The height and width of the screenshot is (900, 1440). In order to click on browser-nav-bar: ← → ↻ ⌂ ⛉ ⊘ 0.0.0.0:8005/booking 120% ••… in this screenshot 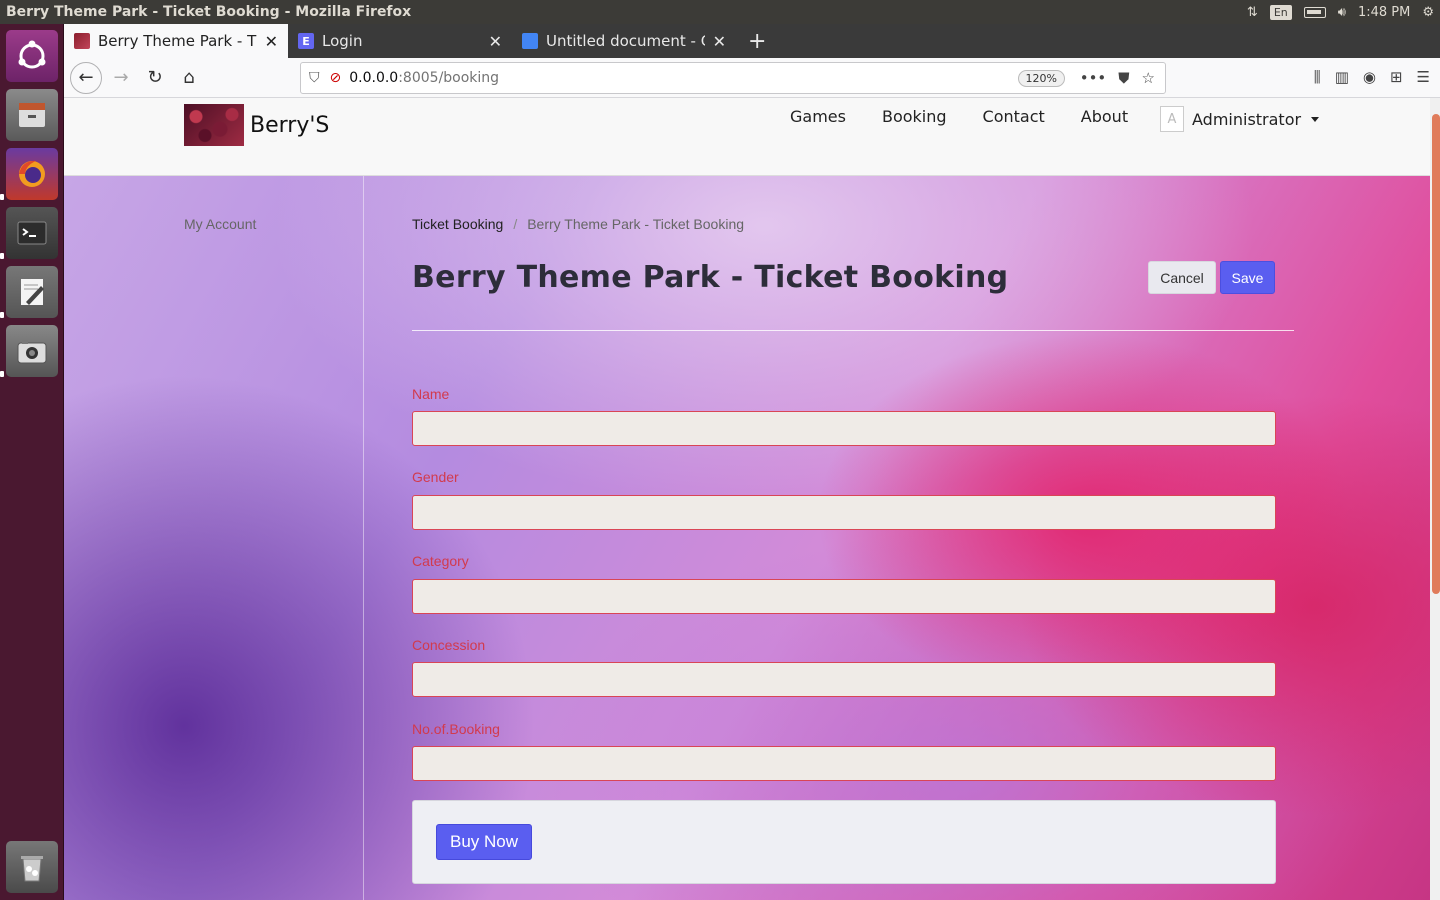, I will do `click(752, 78)`.